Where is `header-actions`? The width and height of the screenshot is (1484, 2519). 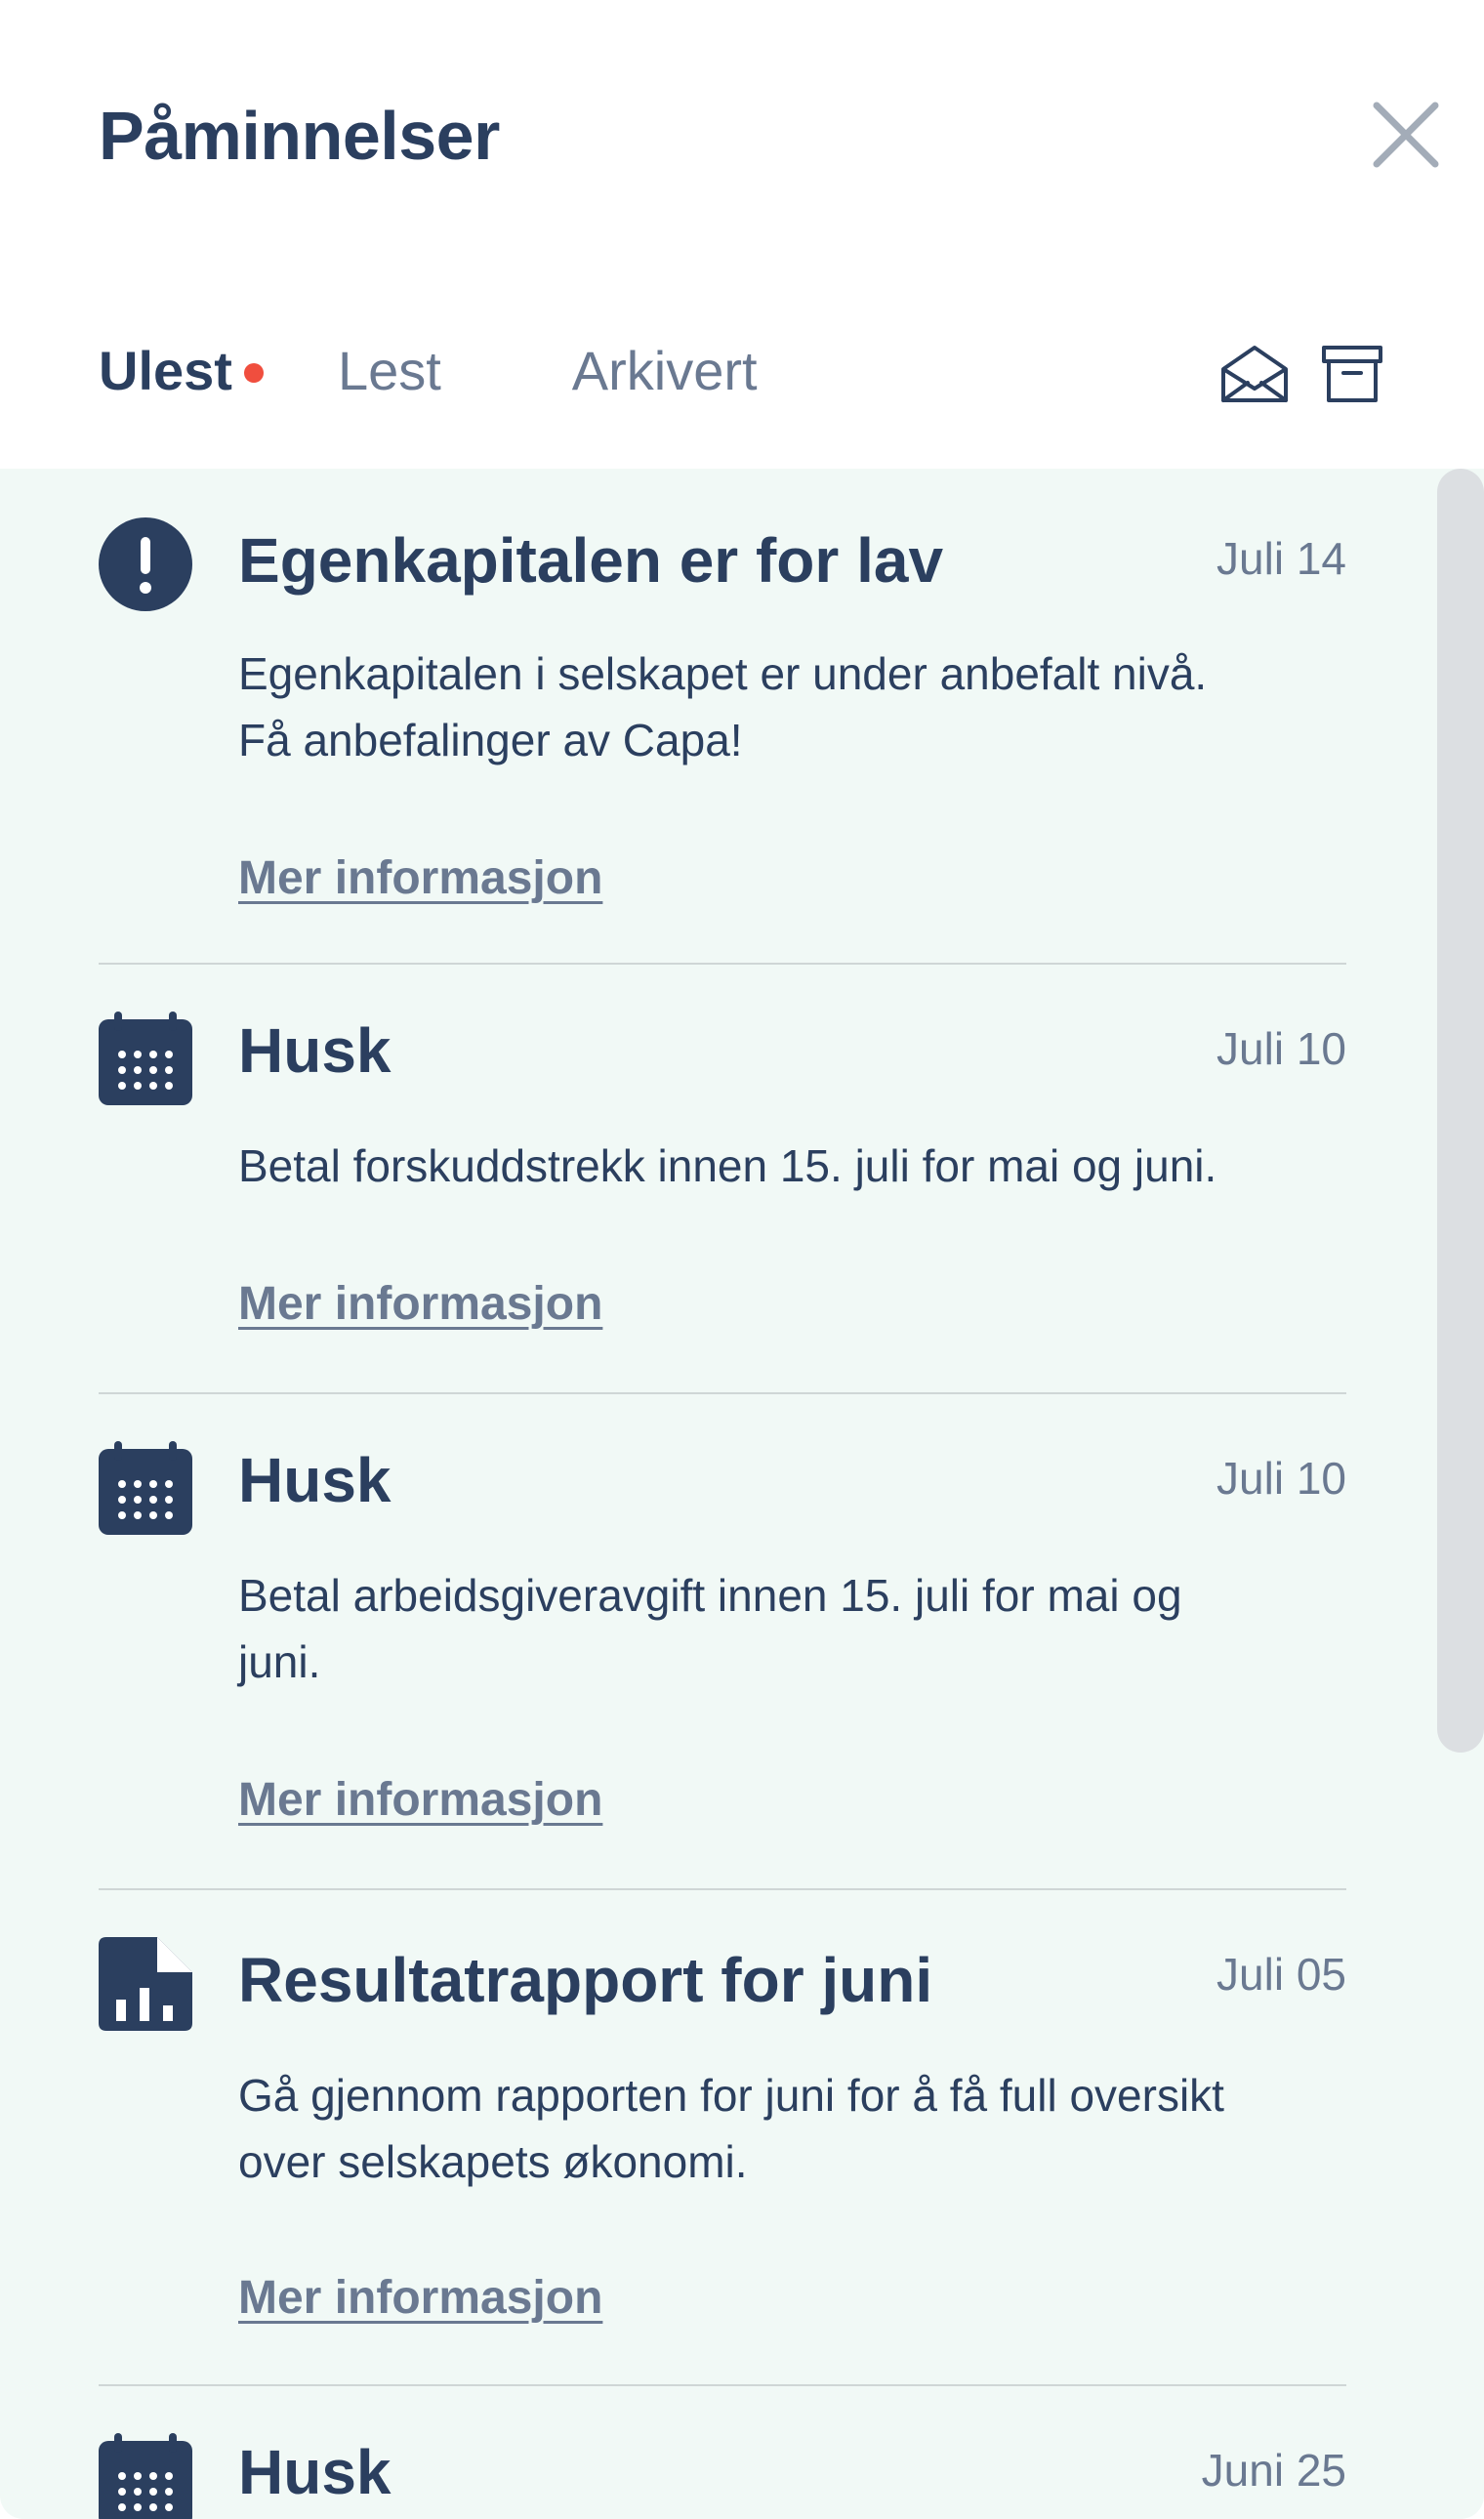
header-actions is located at coordinates (1305, 374).